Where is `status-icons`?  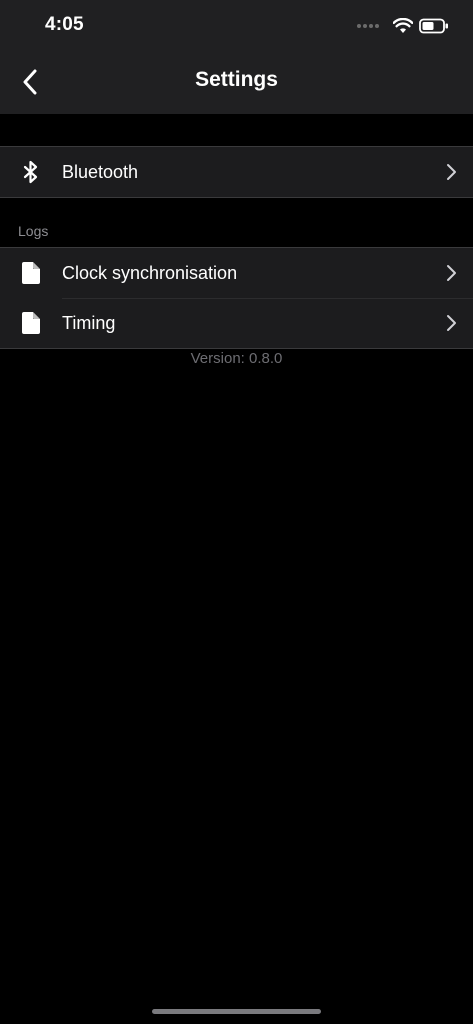
status-icons is located at coordinates (403, 26).